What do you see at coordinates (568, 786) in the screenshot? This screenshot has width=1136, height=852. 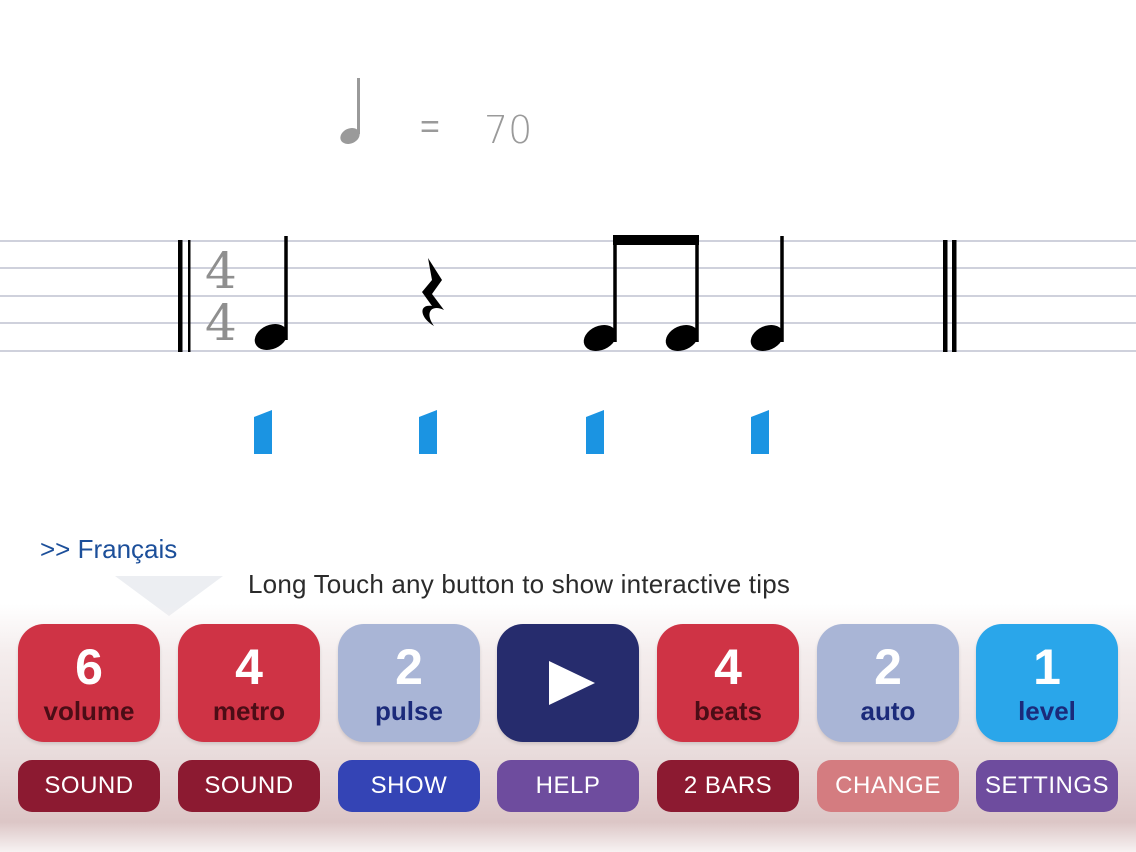 I see `help-button: HELP` at bounding box center [568, 786].